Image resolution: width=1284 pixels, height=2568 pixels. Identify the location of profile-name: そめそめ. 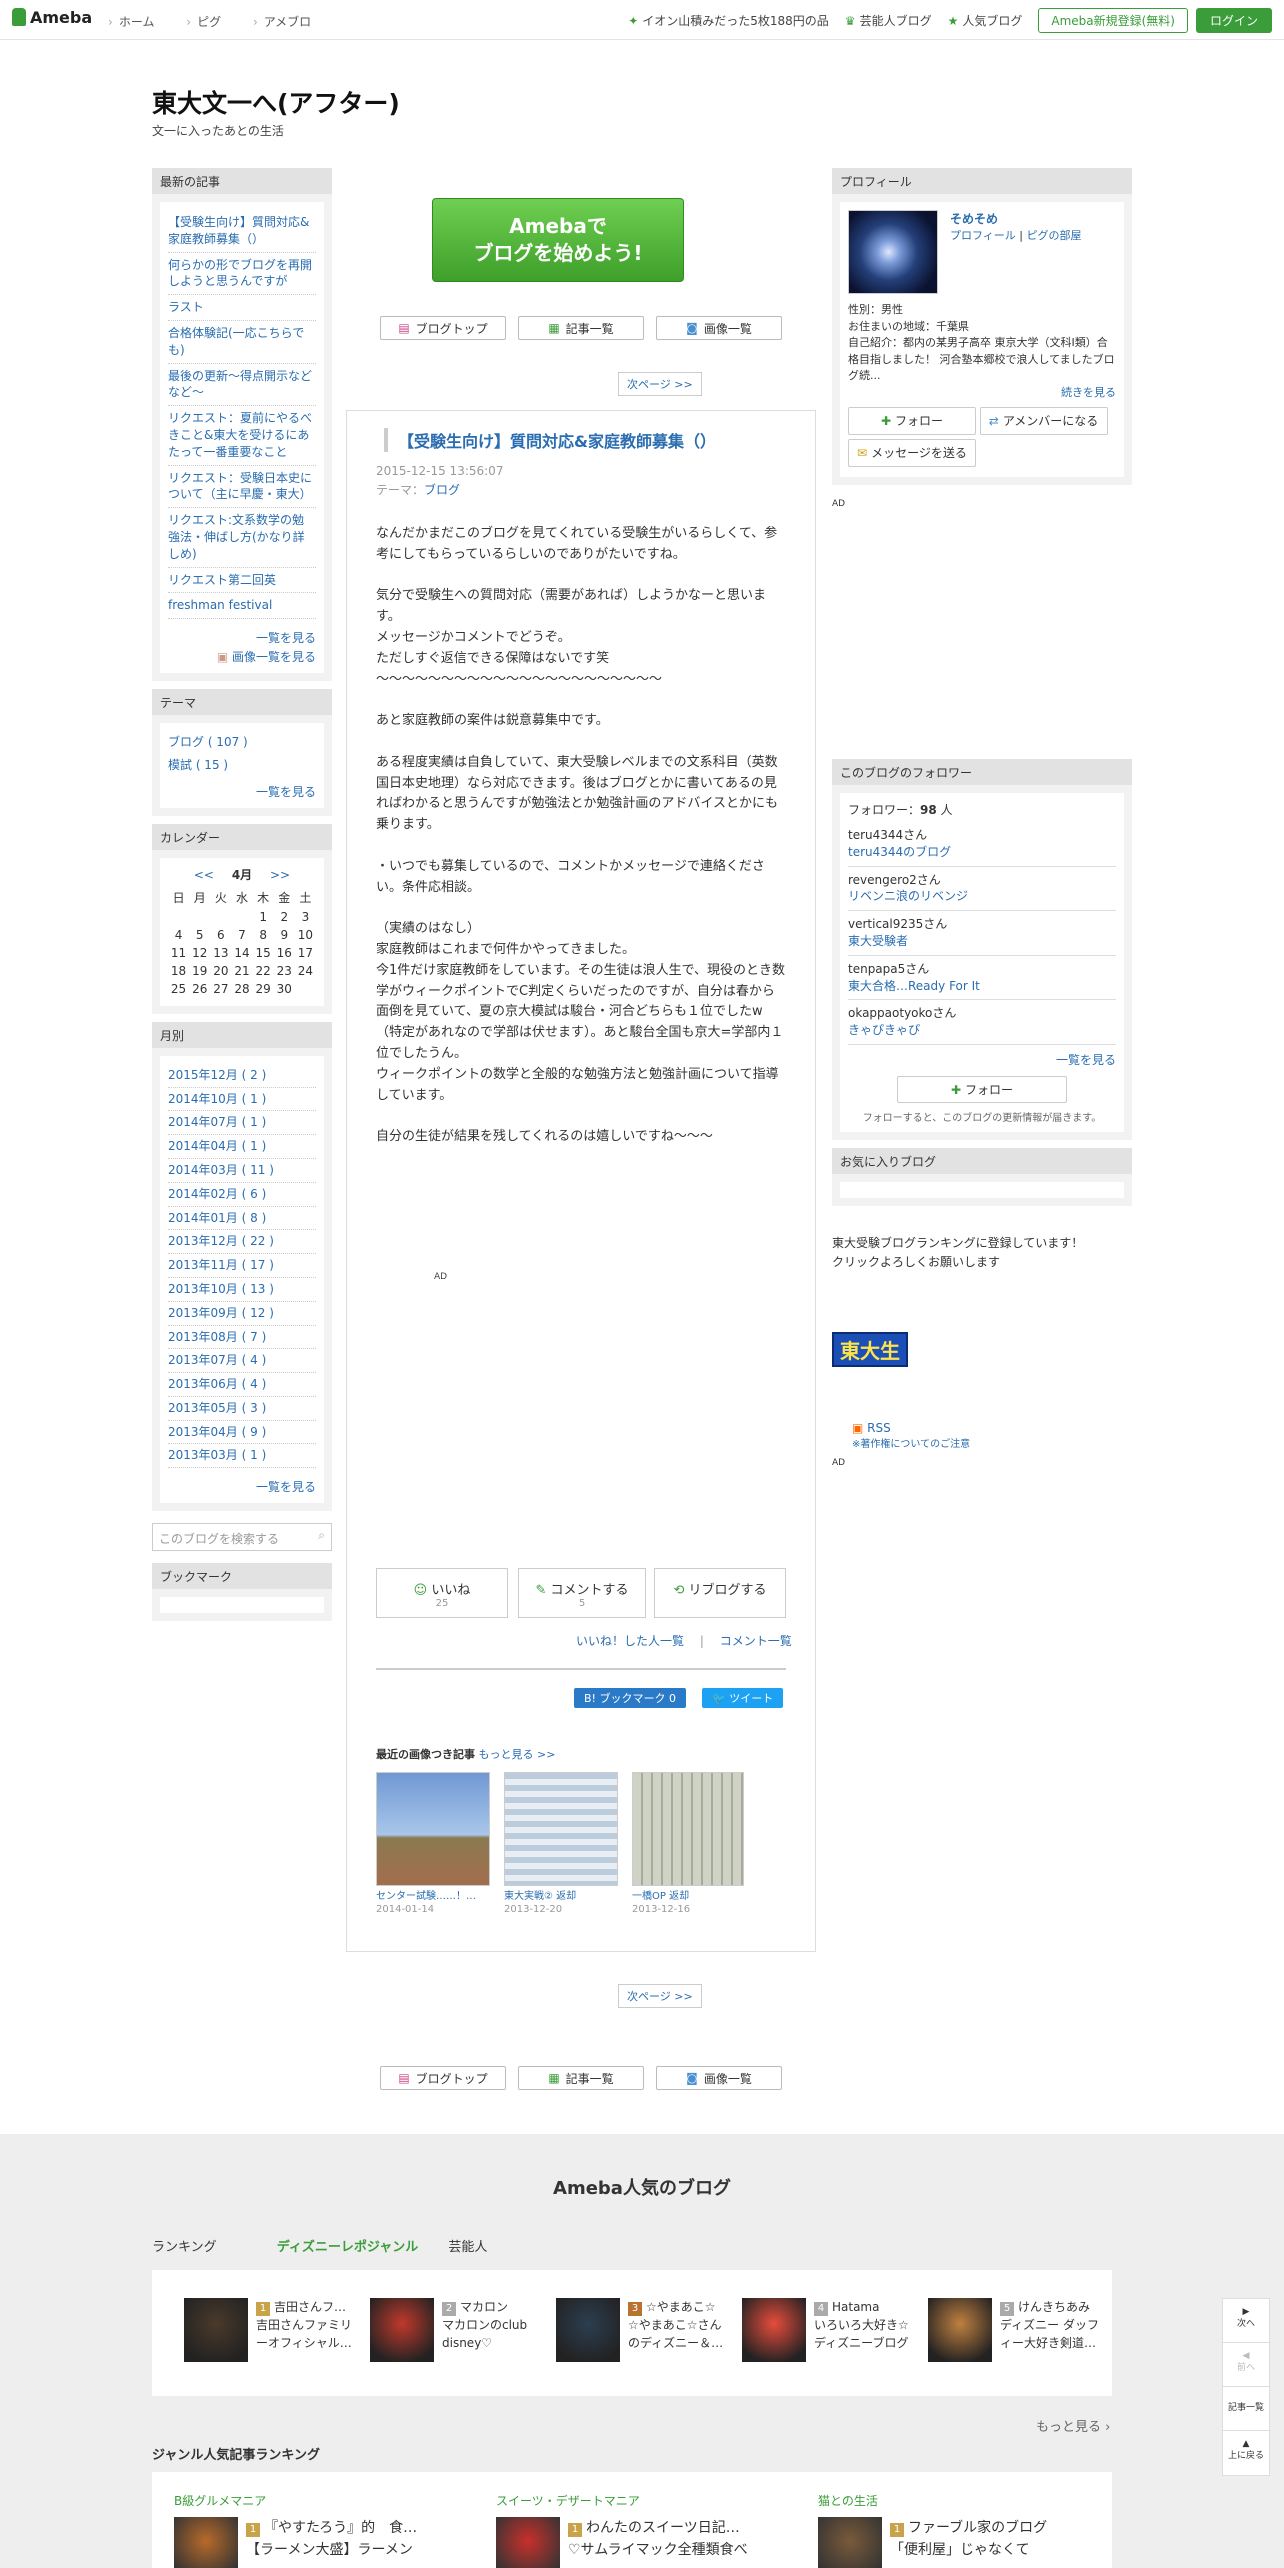
(1015, 219).